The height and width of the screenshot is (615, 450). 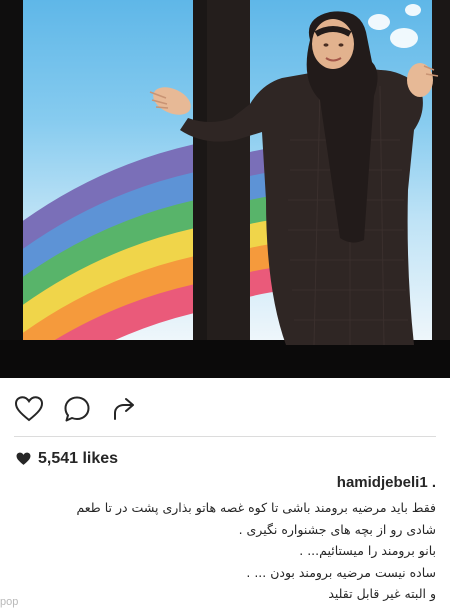 I want to click on caption-line: ساده نیست مرضیه برومند بودن ... ., so click(x=341, y=572).